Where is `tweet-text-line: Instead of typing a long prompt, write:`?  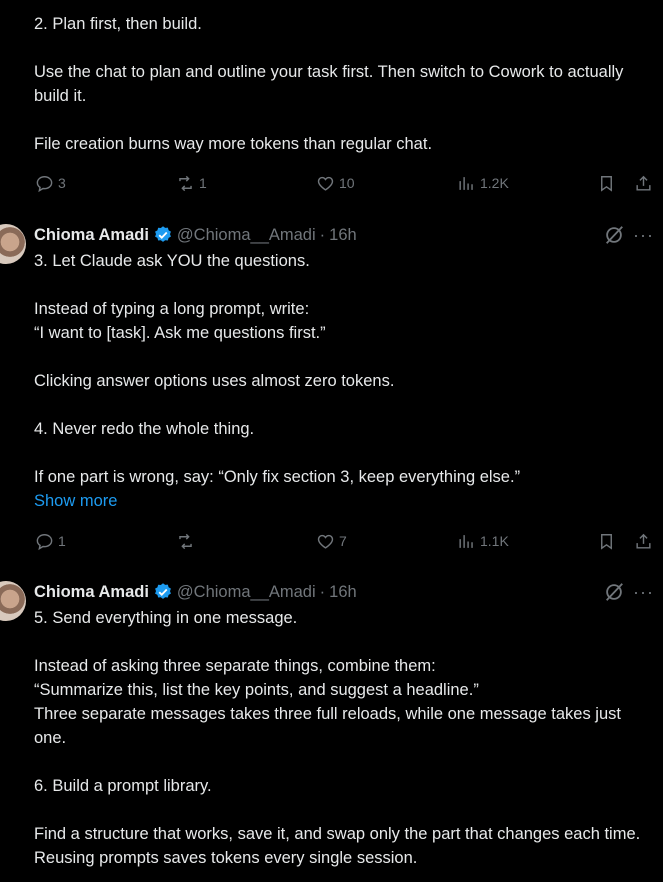
tweet-text-line: Instead of typing a long prompt, write: is located at coordinates (172, 309).